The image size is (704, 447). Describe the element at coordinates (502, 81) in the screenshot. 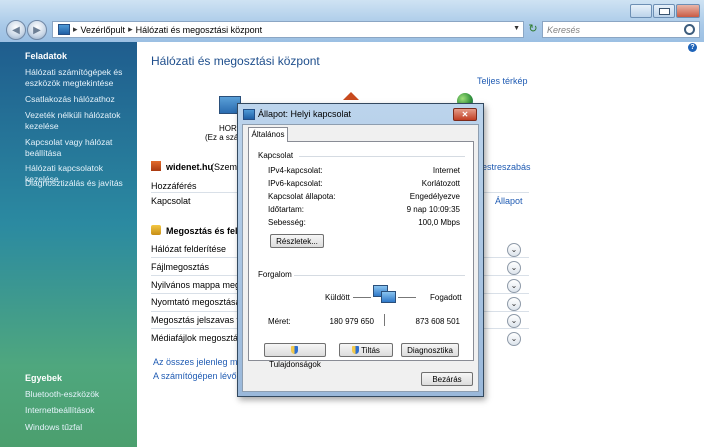

I see `full-map-link: Teljes térkép` at that location.